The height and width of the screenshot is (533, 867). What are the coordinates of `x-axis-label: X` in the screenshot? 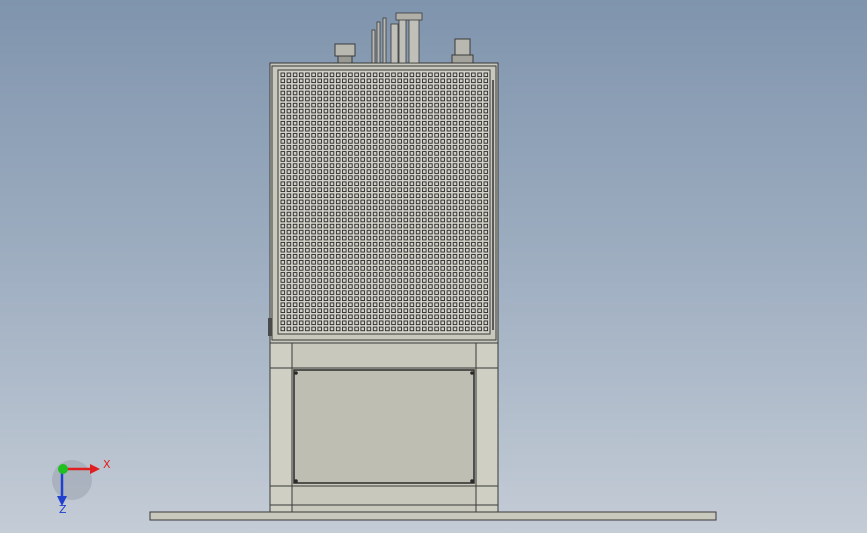 It's located at (107, 464).